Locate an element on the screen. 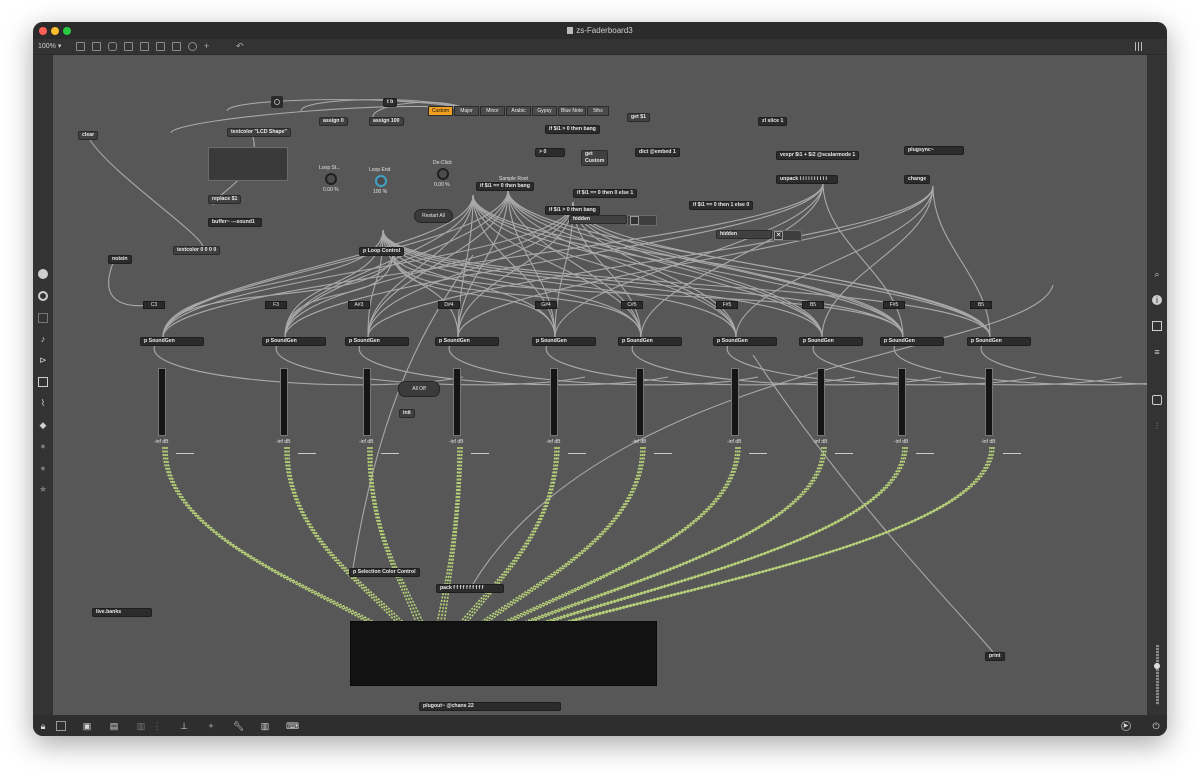  presentation-icon is located at coordinates (61, 726).